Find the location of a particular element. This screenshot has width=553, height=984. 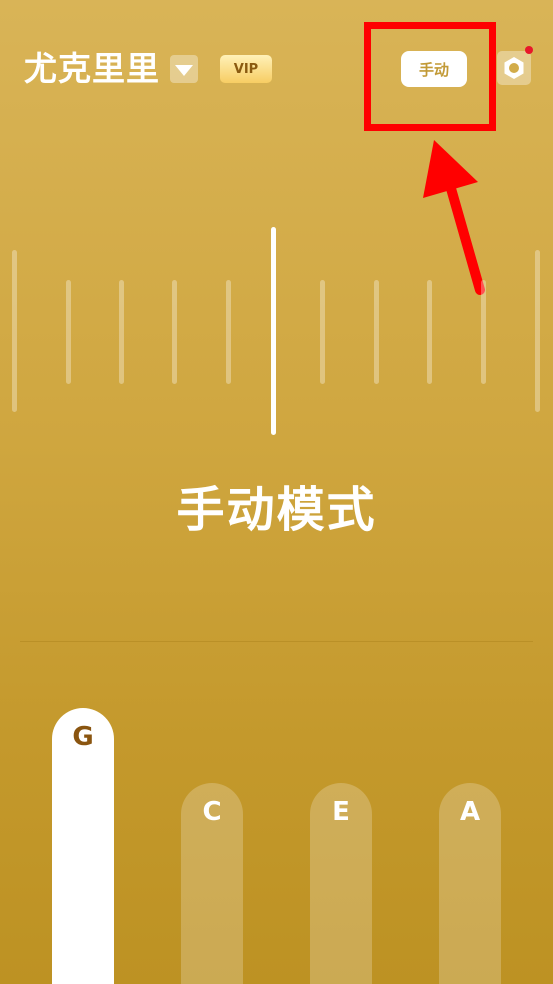

instrument-name: 尤克里里 is located at coordinates (92, 68).